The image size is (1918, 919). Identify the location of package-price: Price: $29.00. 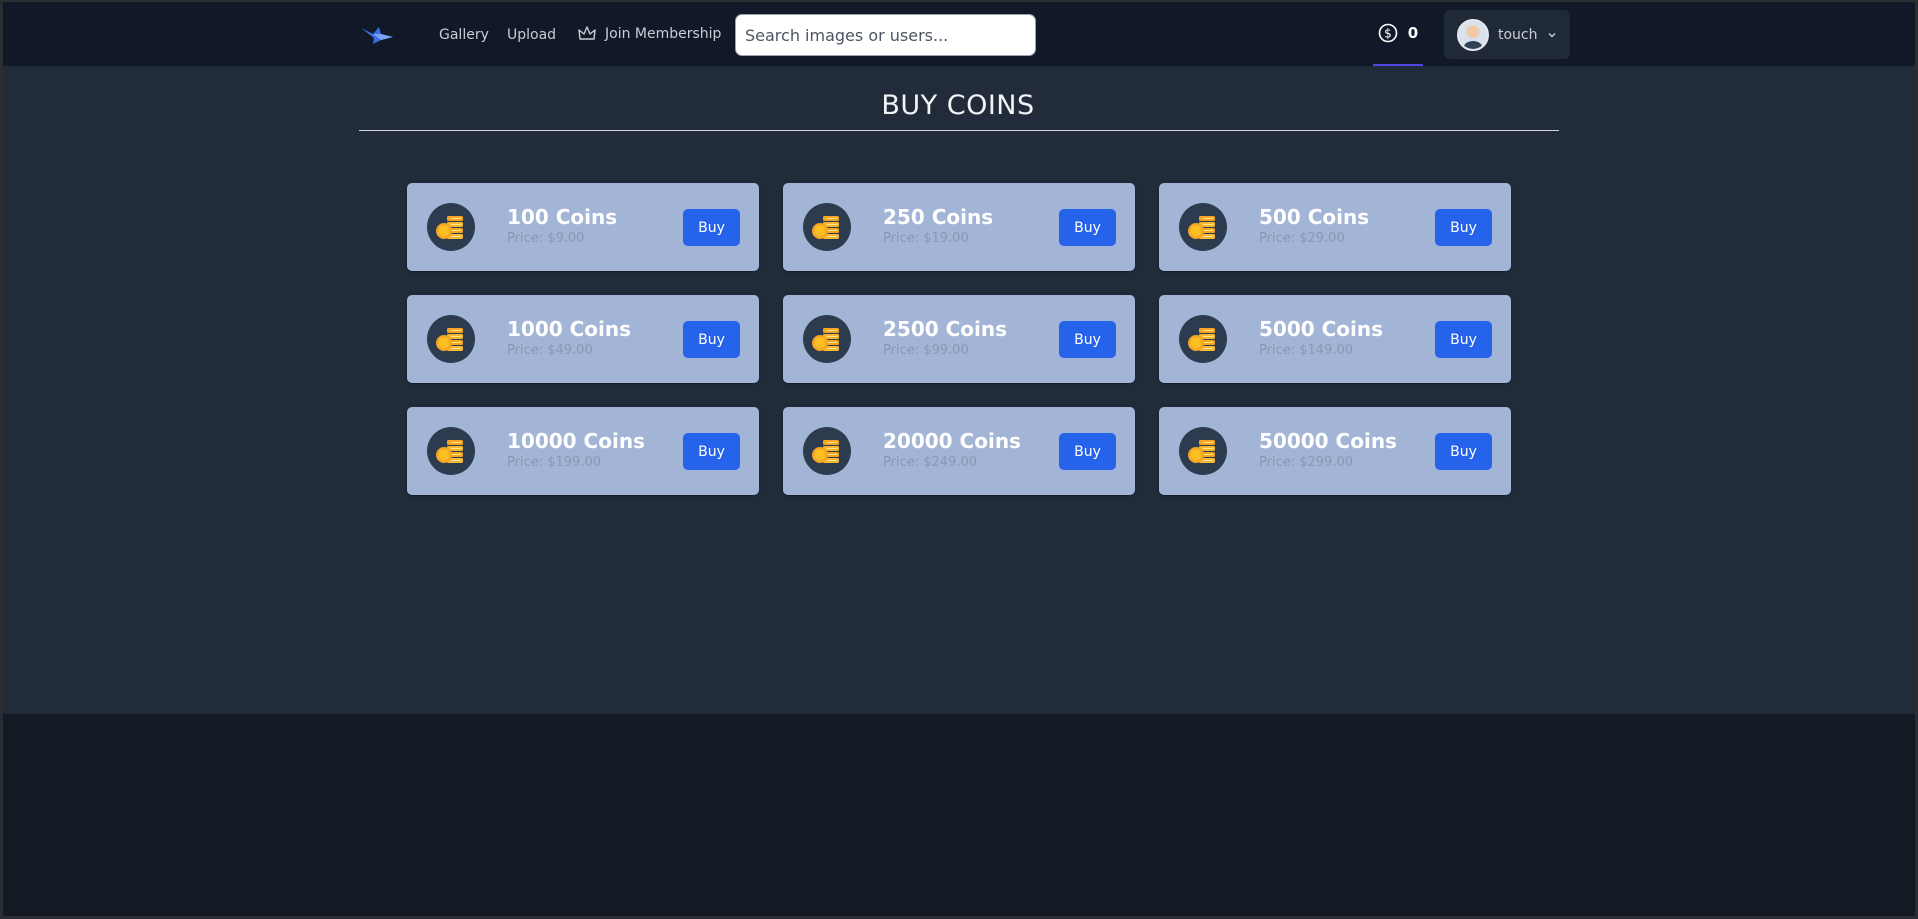
(1302, 238).